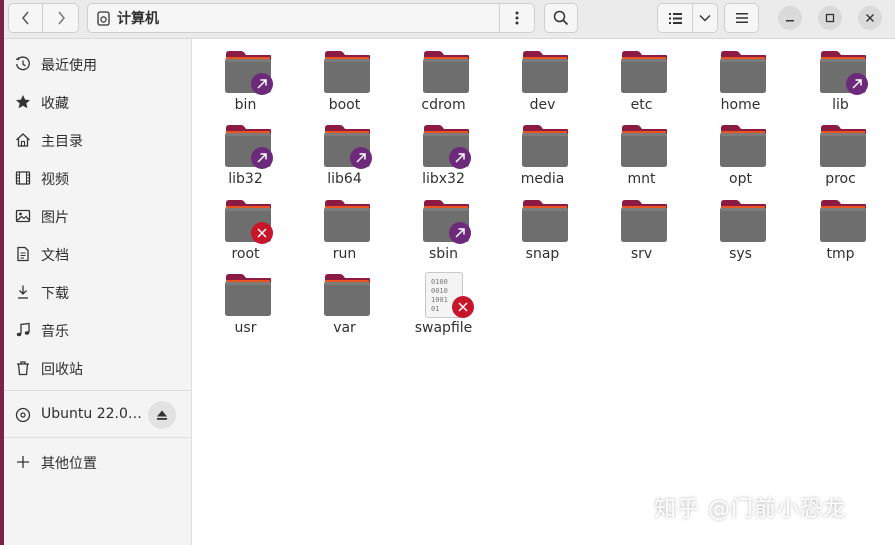 The width and height of the screenshot is (895, 545). I want to click on file-item: opt, so click(740, 150).